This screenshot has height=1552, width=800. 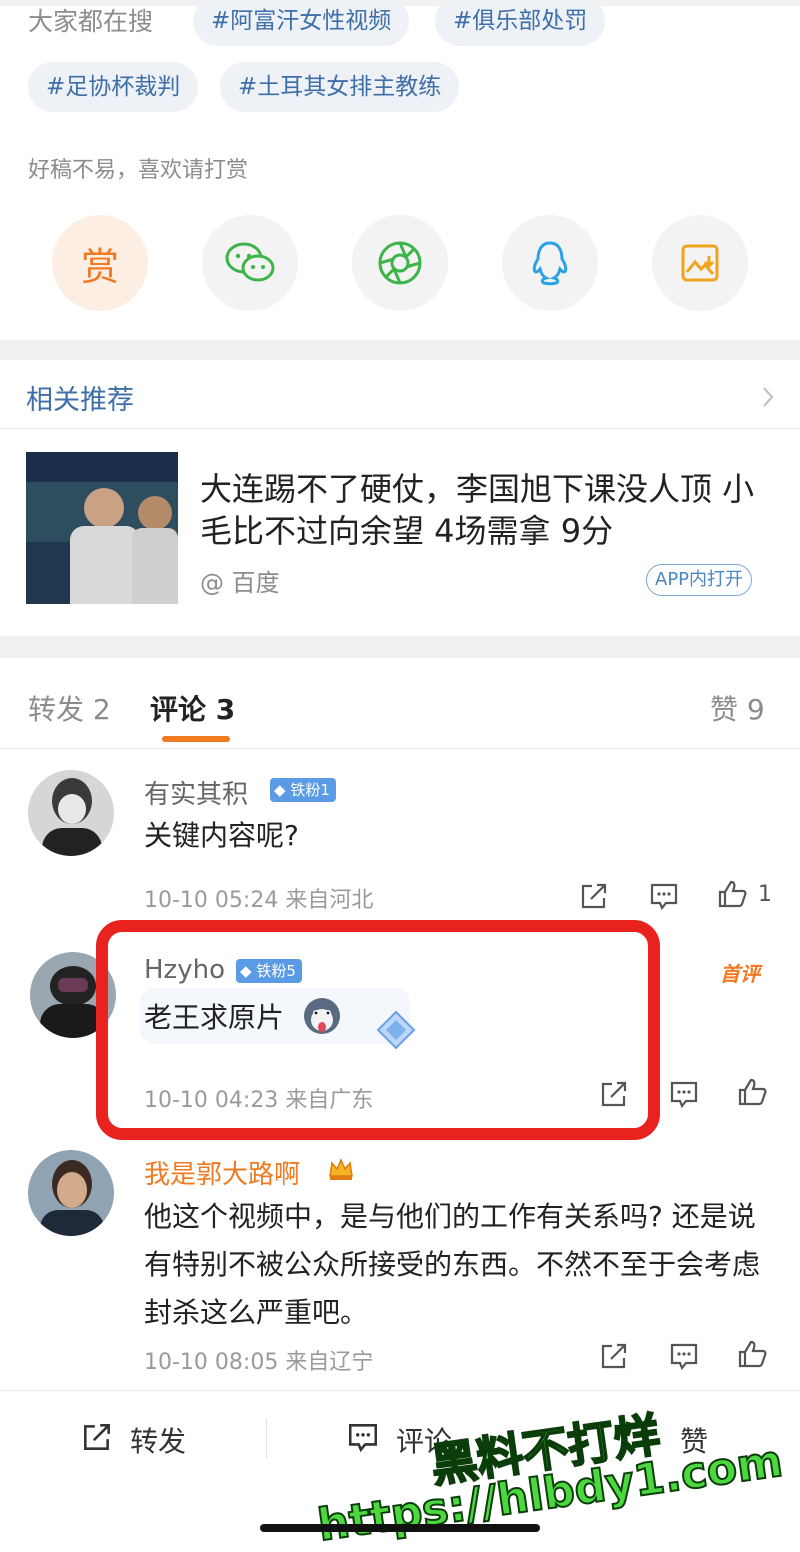 What do you see at coordinates (378, 1030) in the screenshot?
I see `highlight-box` at bounding box center [378, 1030].